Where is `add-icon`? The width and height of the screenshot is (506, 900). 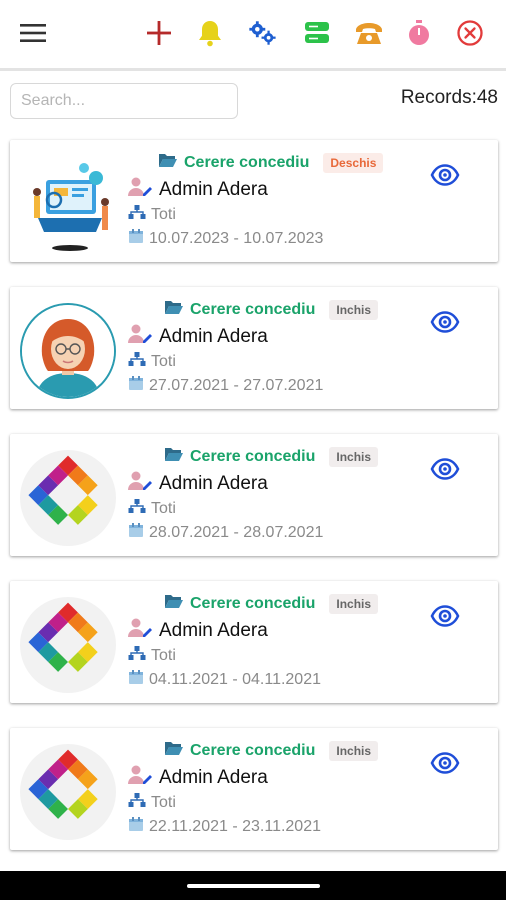
add-icon is located at coordinates (159, 33).